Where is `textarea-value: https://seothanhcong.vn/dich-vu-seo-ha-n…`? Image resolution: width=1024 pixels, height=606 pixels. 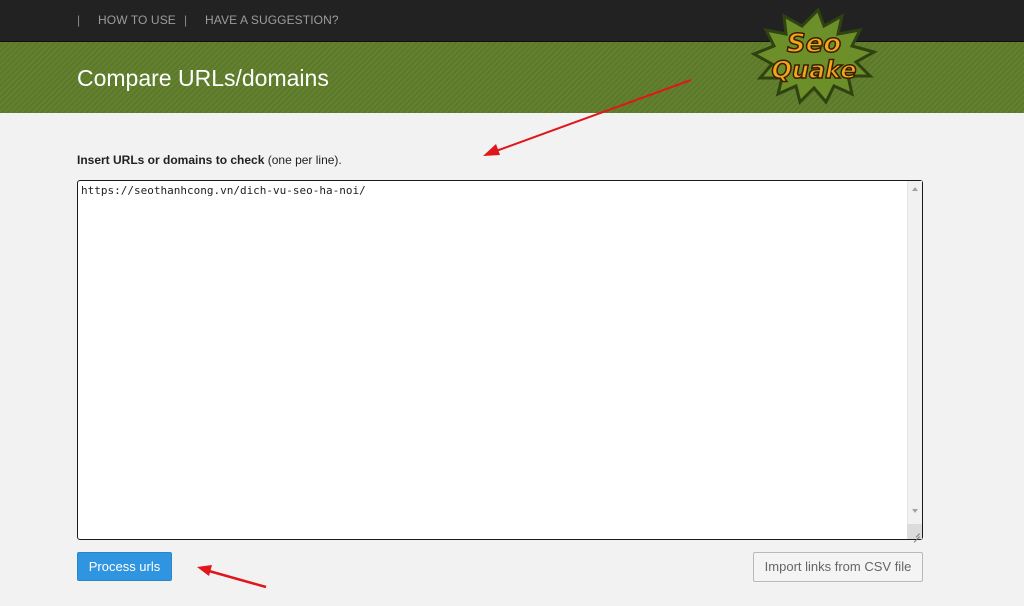
textarea-value: https://seothanhcong.vn/dich-vu-seo-ha-n… is located at coordinates (223, 190).